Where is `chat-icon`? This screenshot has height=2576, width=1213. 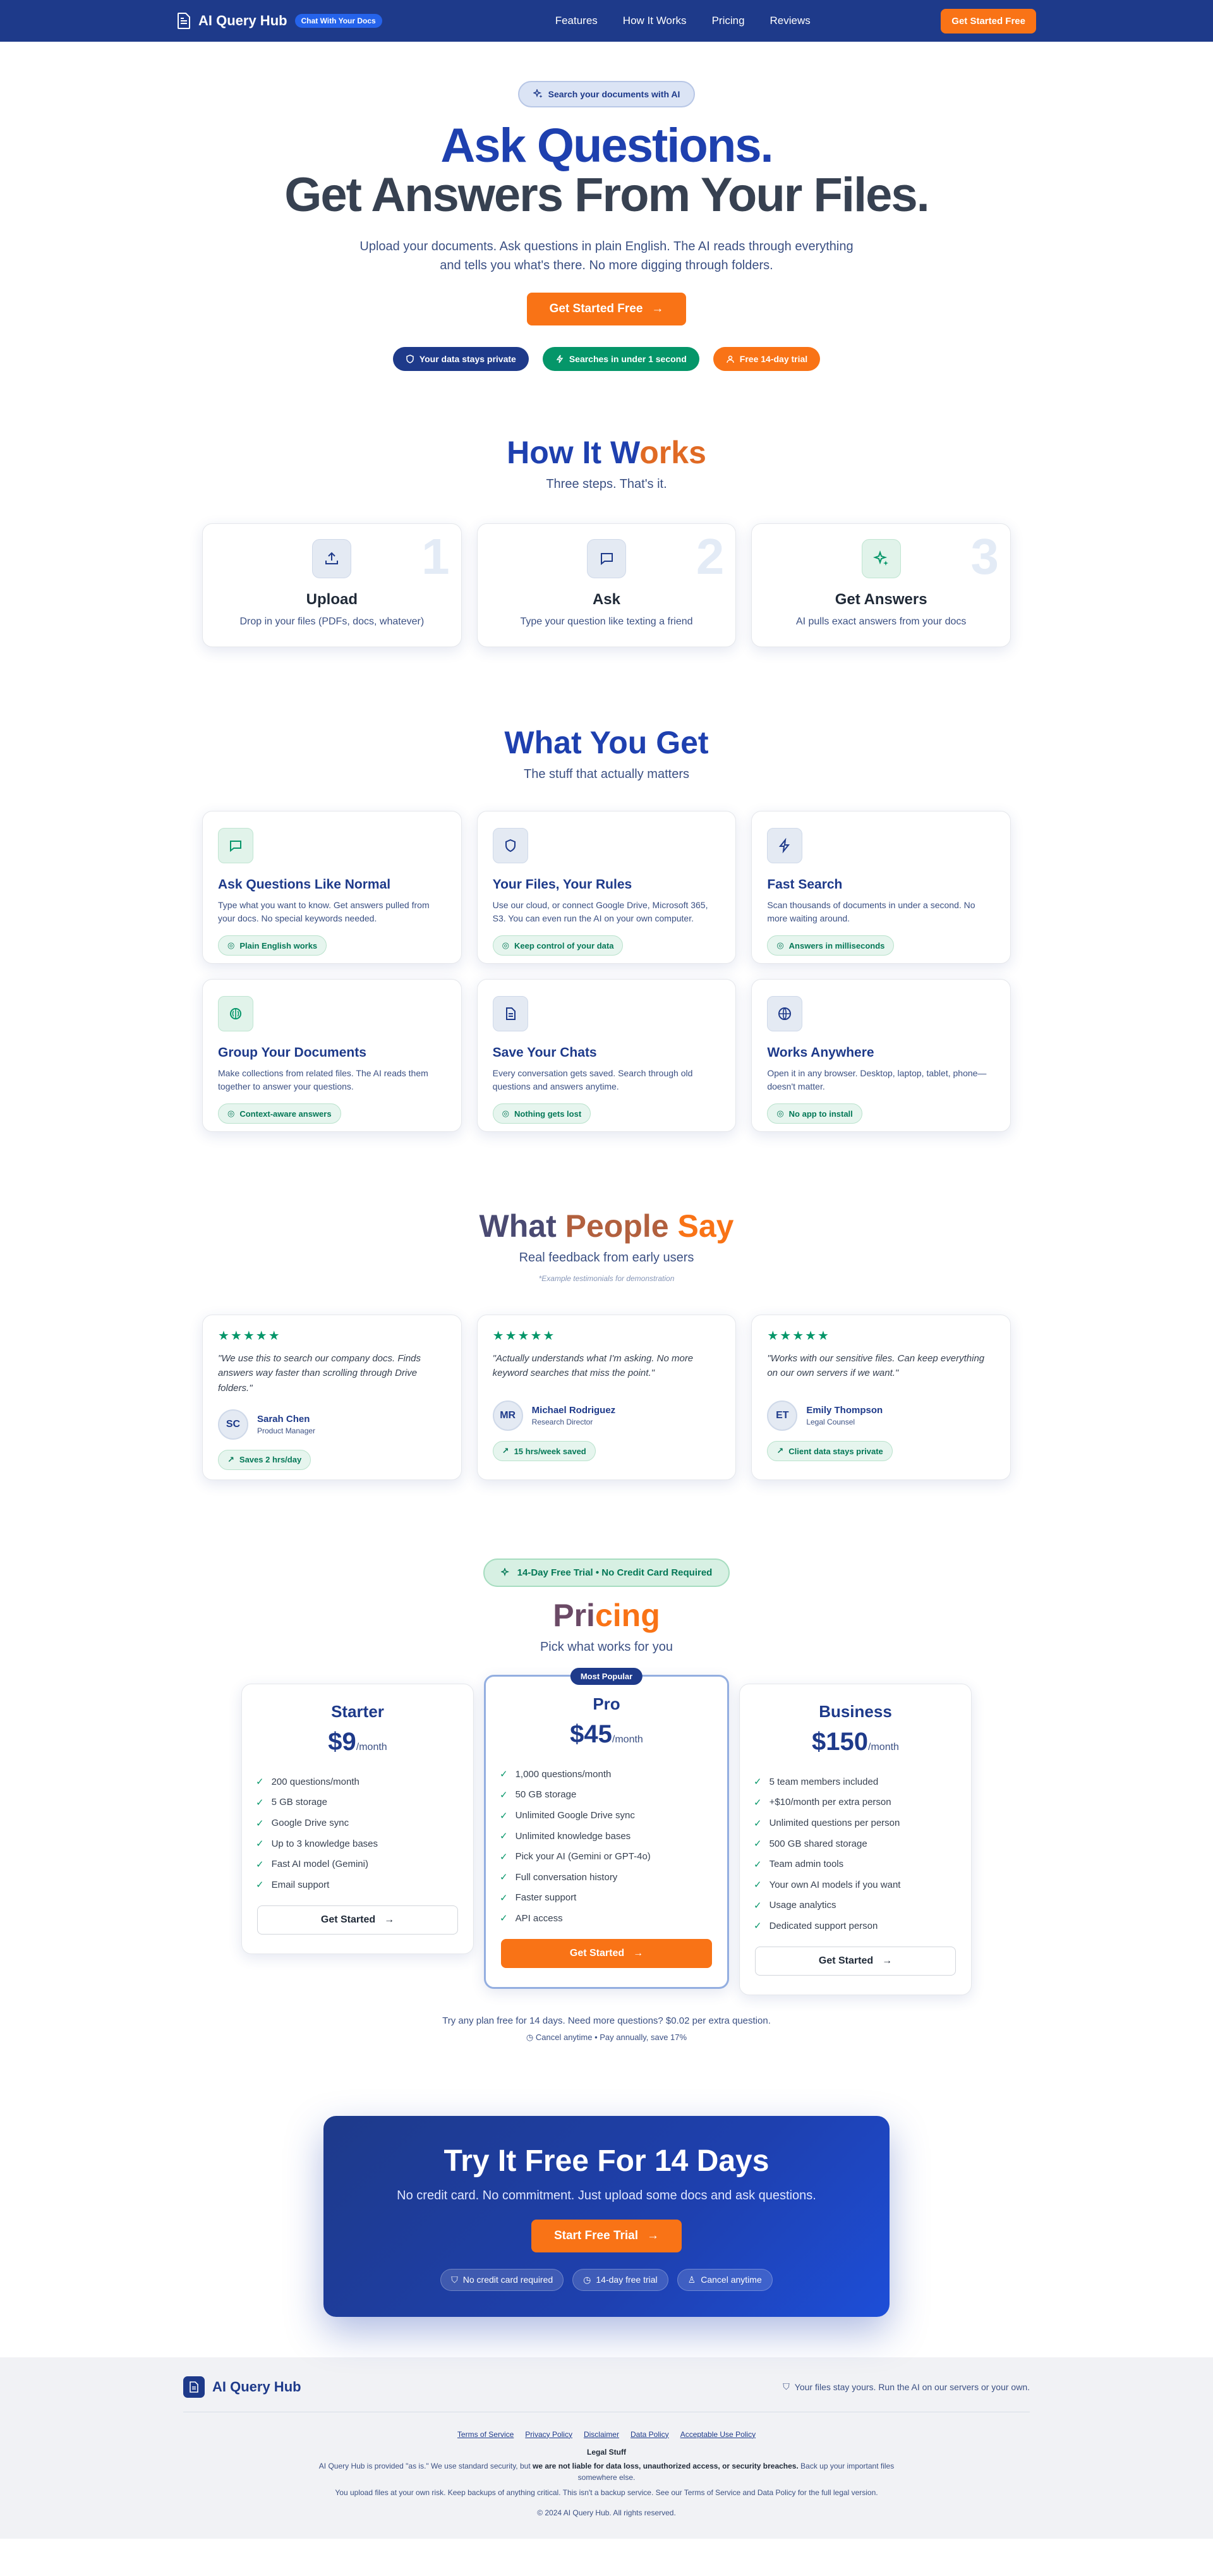 chat-icon is located at coordinates (606, 559).